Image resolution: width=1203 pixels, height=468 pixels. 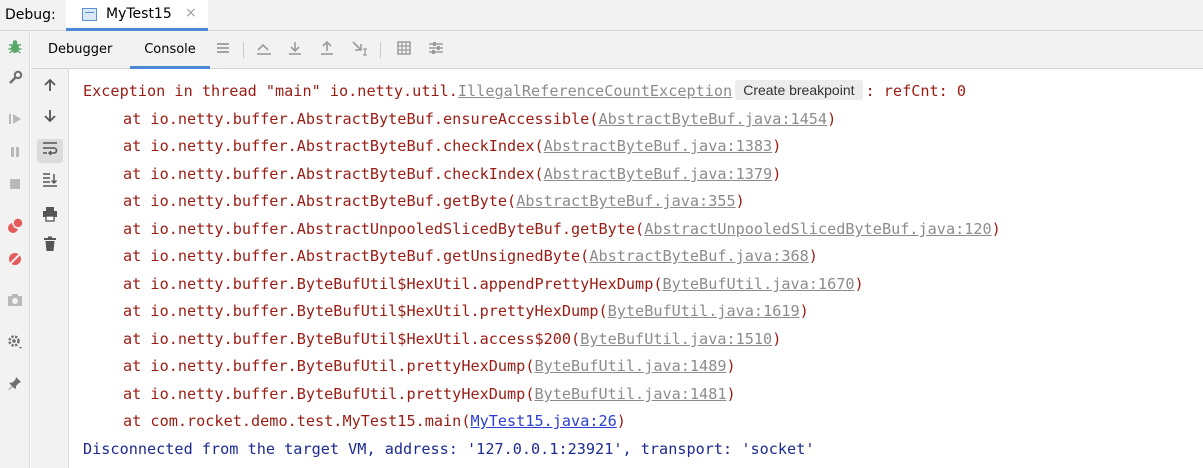 What do you see at coordinates (50, 118) in the screenshot?
I see `down-arrow-icon` at bounding box center [50, 118].